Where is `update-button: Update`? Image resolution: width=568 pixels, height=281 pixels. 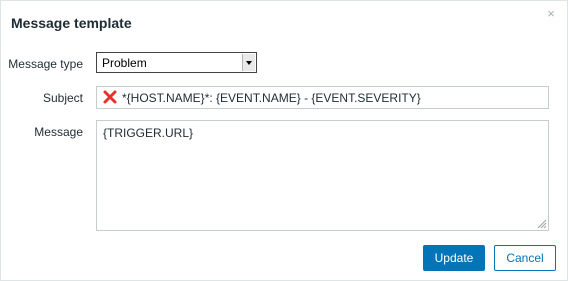
update-button: Update is located at coordinates (454, 258).